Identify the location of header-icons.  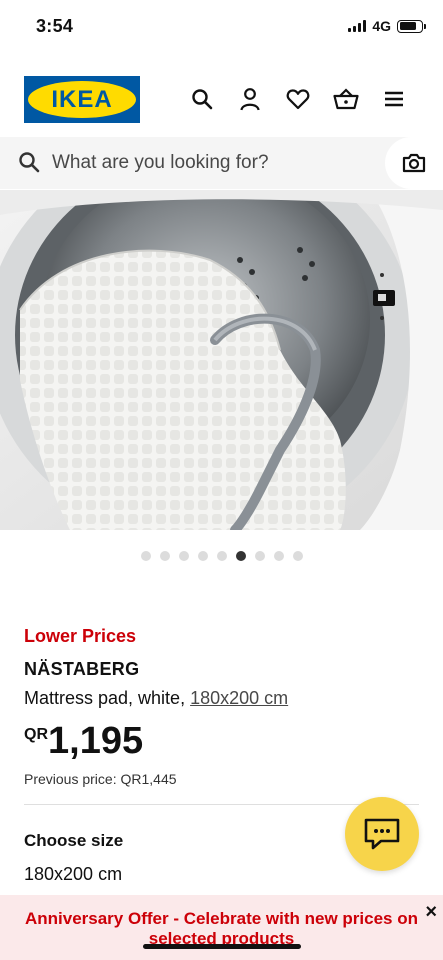
(298, 99).